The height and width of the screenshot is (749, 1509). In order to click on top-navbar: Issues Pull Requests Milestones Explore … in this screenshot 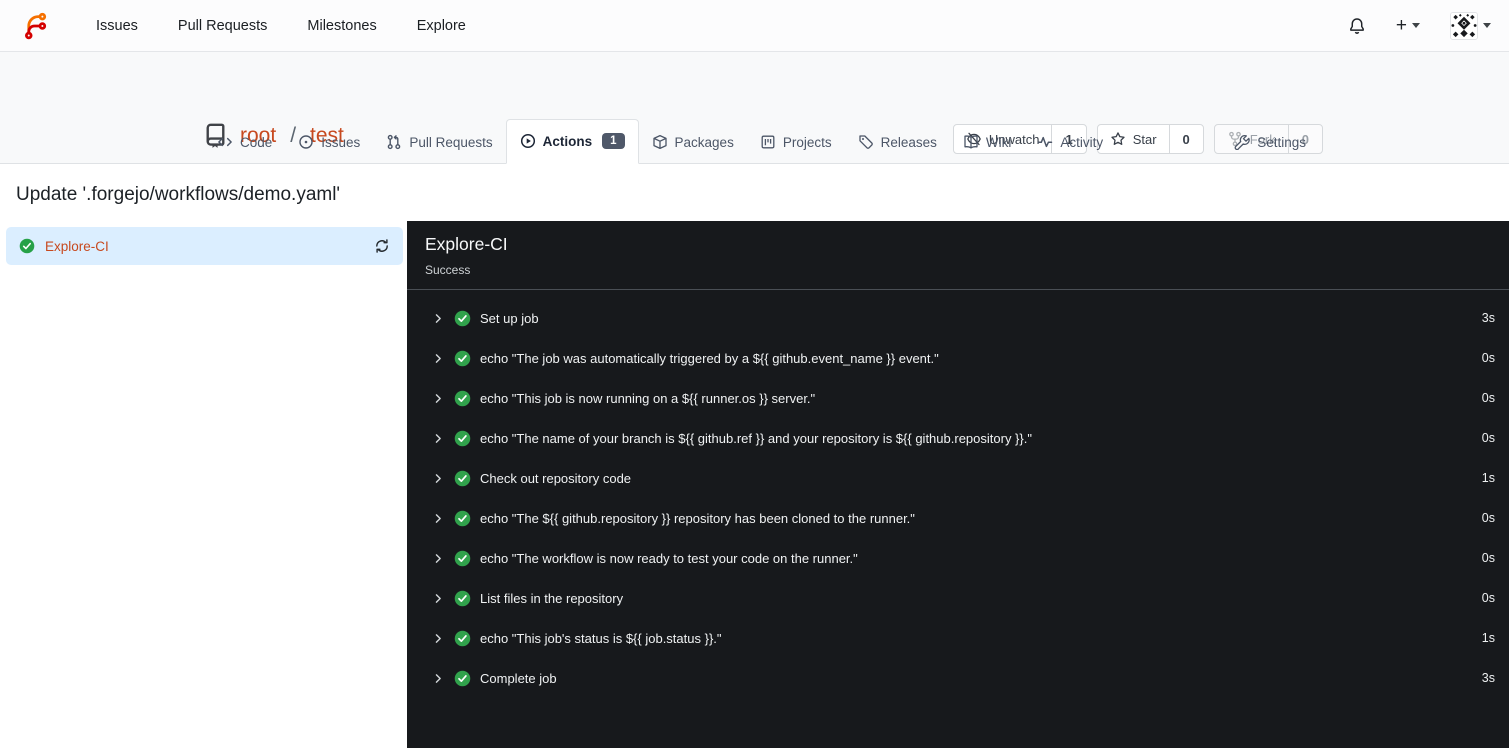, I will do `click(754, 26)`.